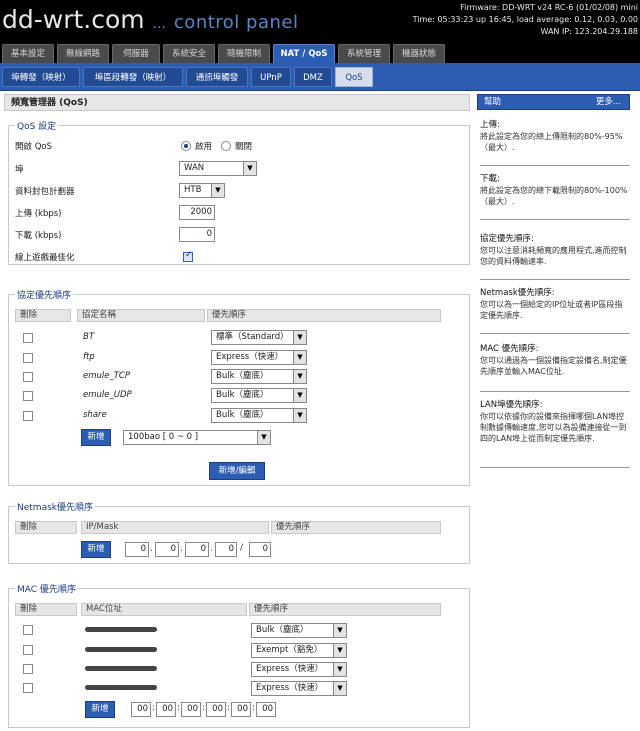  Describe the element at coordinates (218, 168) in the screenshot. I see `port-select: WAN ▼` at that location.